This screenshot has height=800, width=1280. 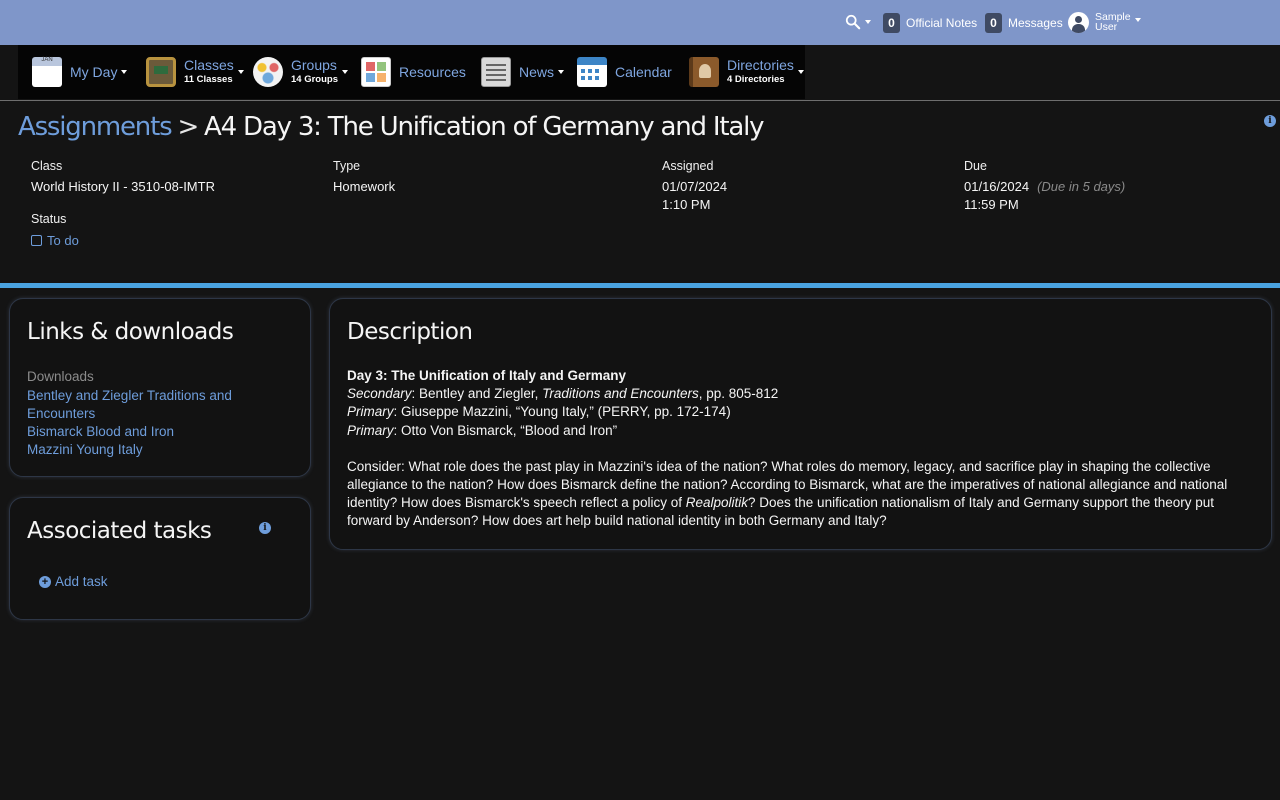 What do you see at coordinates (370, 412) in the screenshot?
I see `description-line-primary-1-label: Primary` at bounding box center [370, 412].